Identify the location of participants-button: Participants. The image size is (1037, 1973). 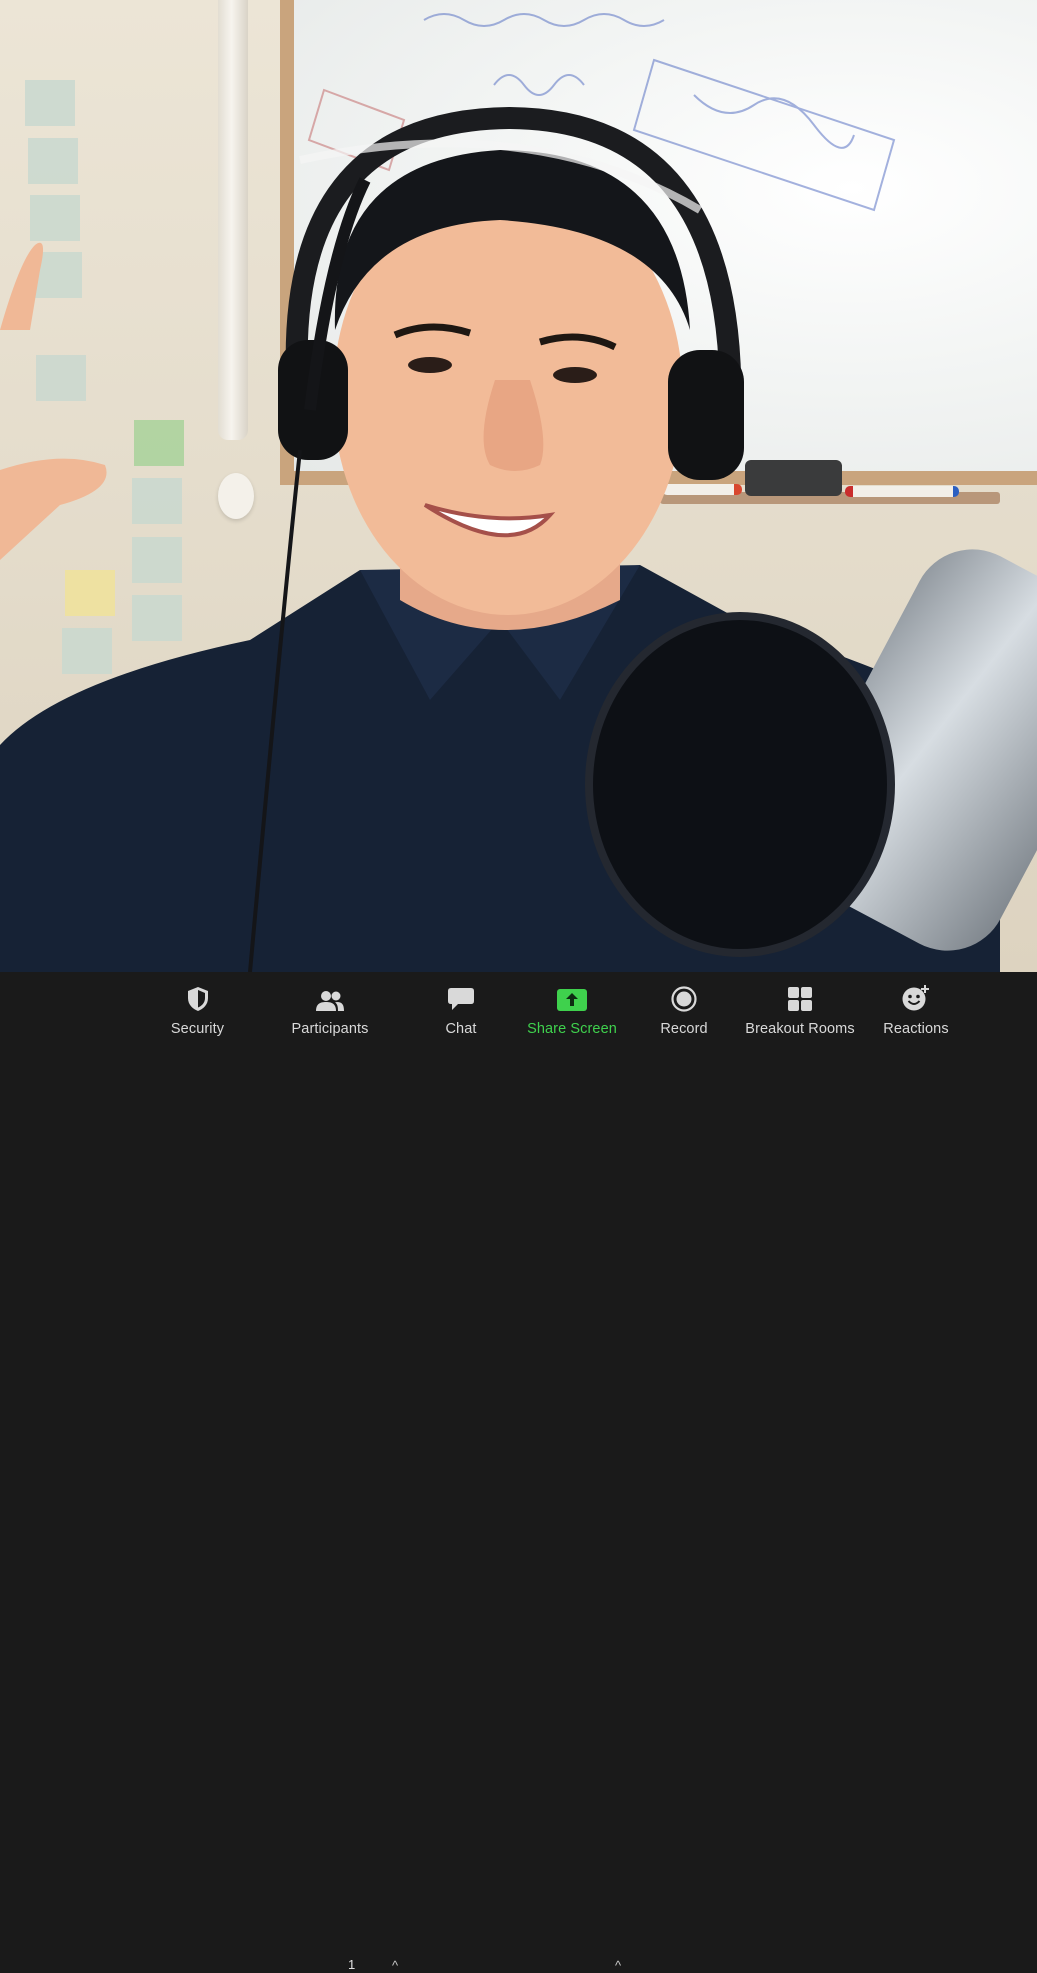
(330, 1004).